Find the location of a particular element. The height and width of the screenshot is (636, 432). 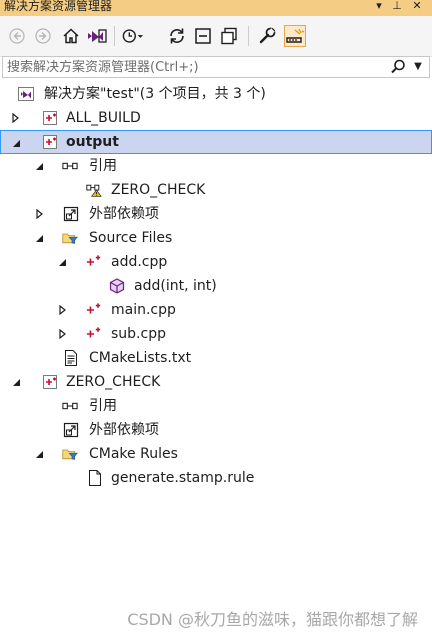

show-all-files-icon is located at coordinates (229, 36).